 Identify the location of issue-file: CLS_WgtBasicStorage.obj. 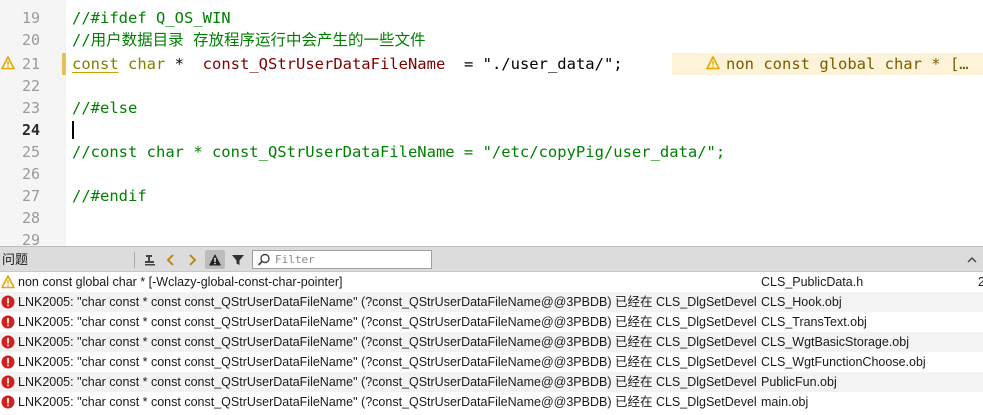
(835, 342).